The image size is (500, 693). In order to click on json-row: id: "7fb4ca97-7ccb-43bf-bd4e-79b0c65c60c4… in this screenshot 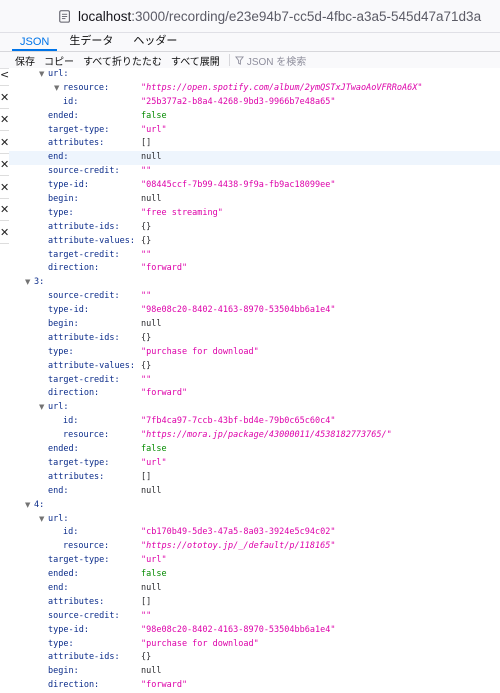, I will do `click(254, 422)`.